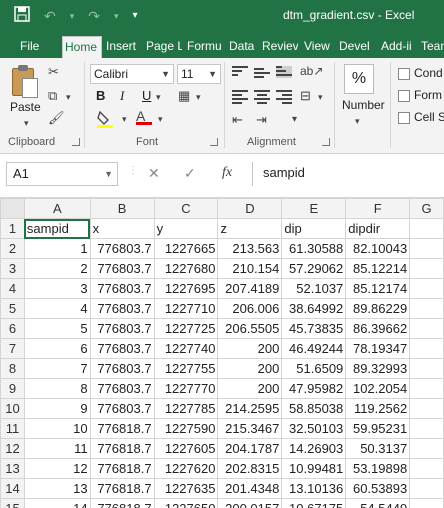 The width and height of the screenshot is (444, 508). Describe the element at coordinates (186, 248) in the screenshot. I see `cell: 1227665` at that location.